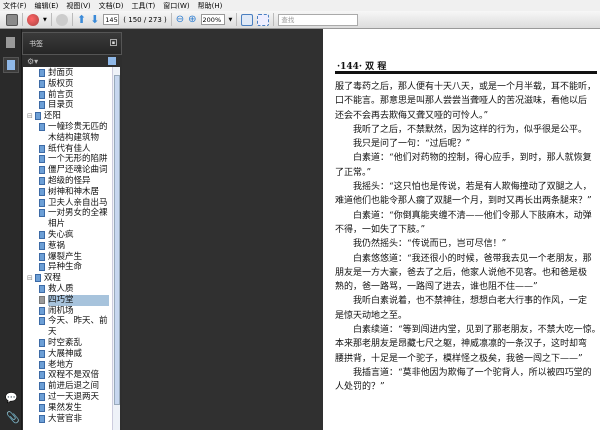 The image size is (600, 430). What do you see at coordinates (65, 353) in the screenshot?
I see `bookmark-label: 大展神威` at bounding box center [65, 353].